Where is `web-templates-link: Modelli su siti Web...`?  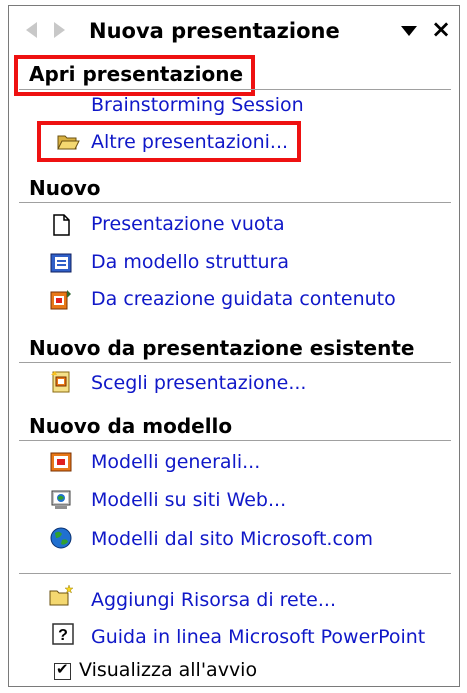
web-templates-link: Modelli su siti Web... is located at coordinates (188, 500).